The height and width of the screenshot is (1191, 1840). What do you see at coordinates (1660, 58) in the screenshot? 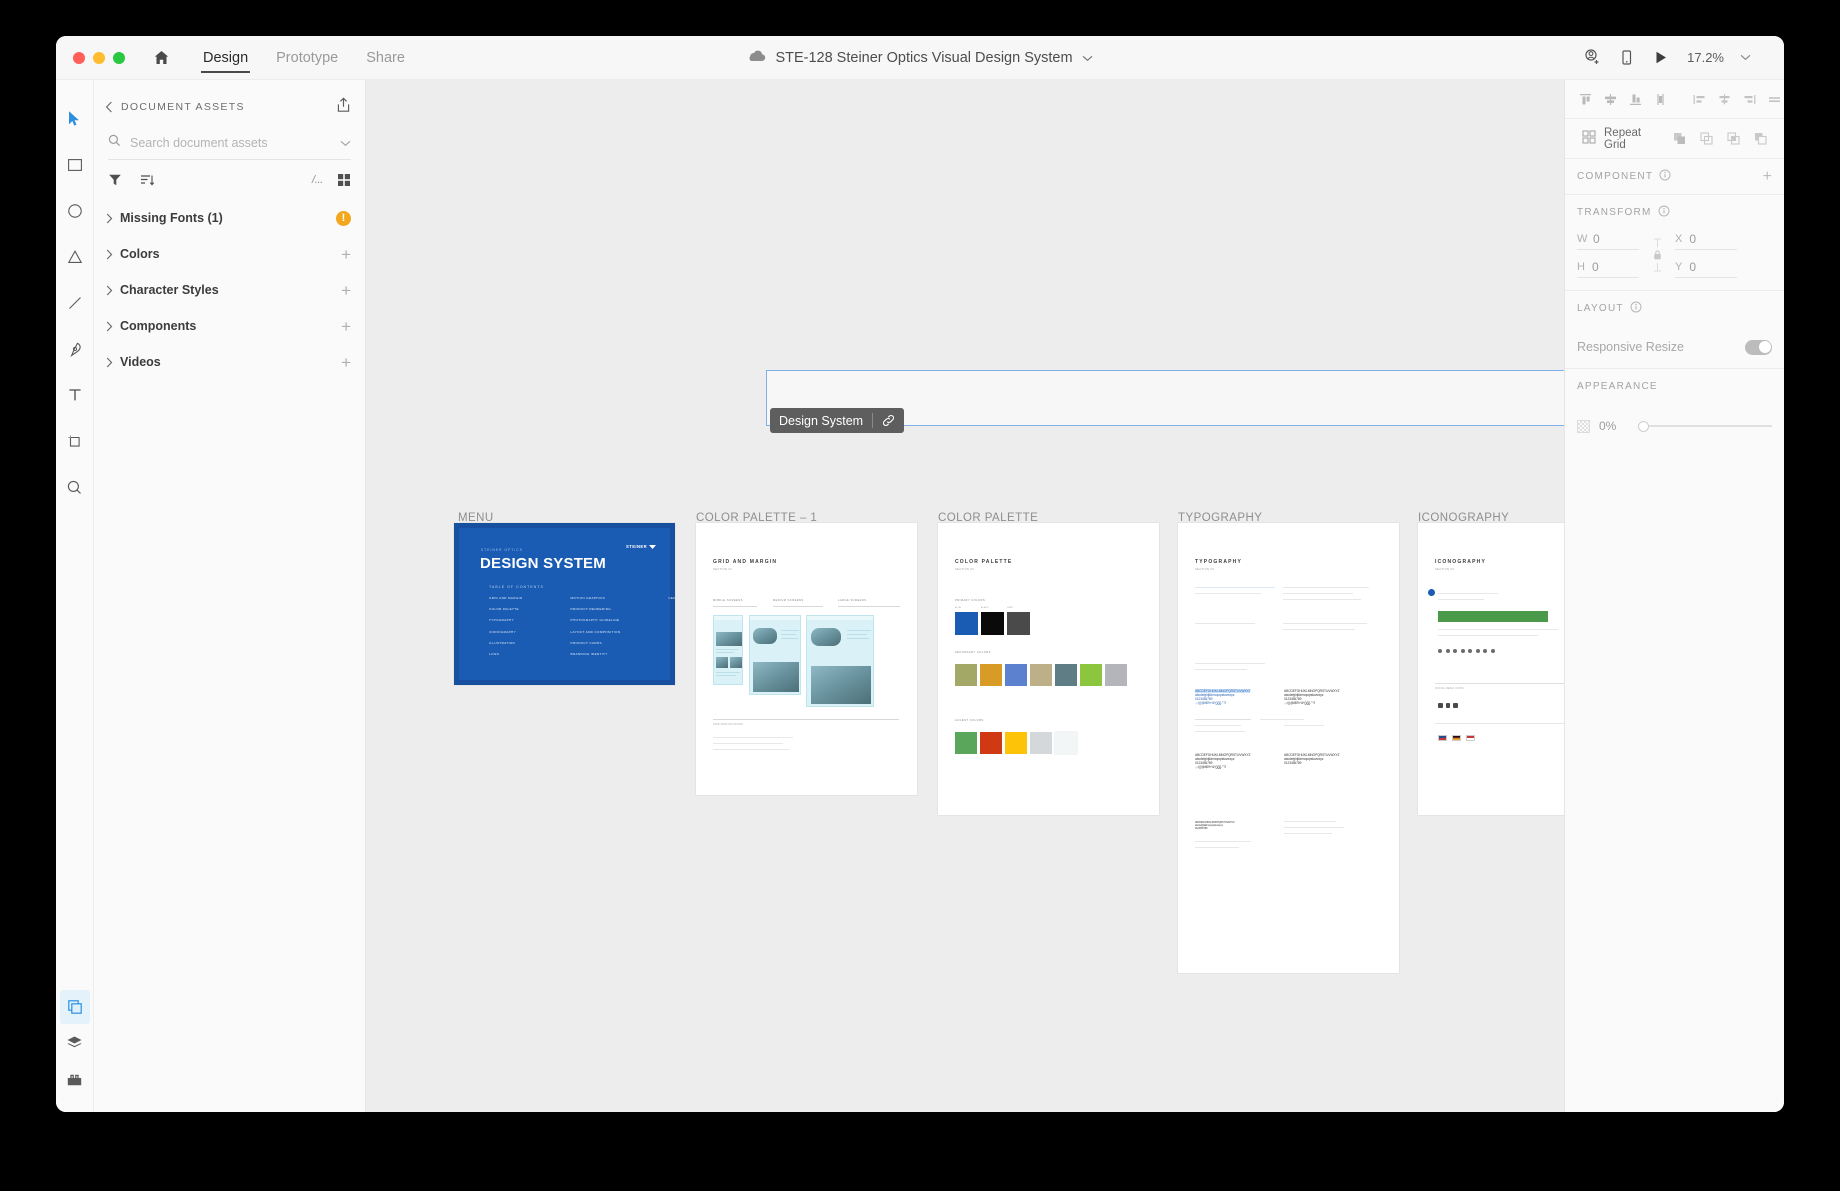
I see `play-icon` at bounding box center [1660, 58].